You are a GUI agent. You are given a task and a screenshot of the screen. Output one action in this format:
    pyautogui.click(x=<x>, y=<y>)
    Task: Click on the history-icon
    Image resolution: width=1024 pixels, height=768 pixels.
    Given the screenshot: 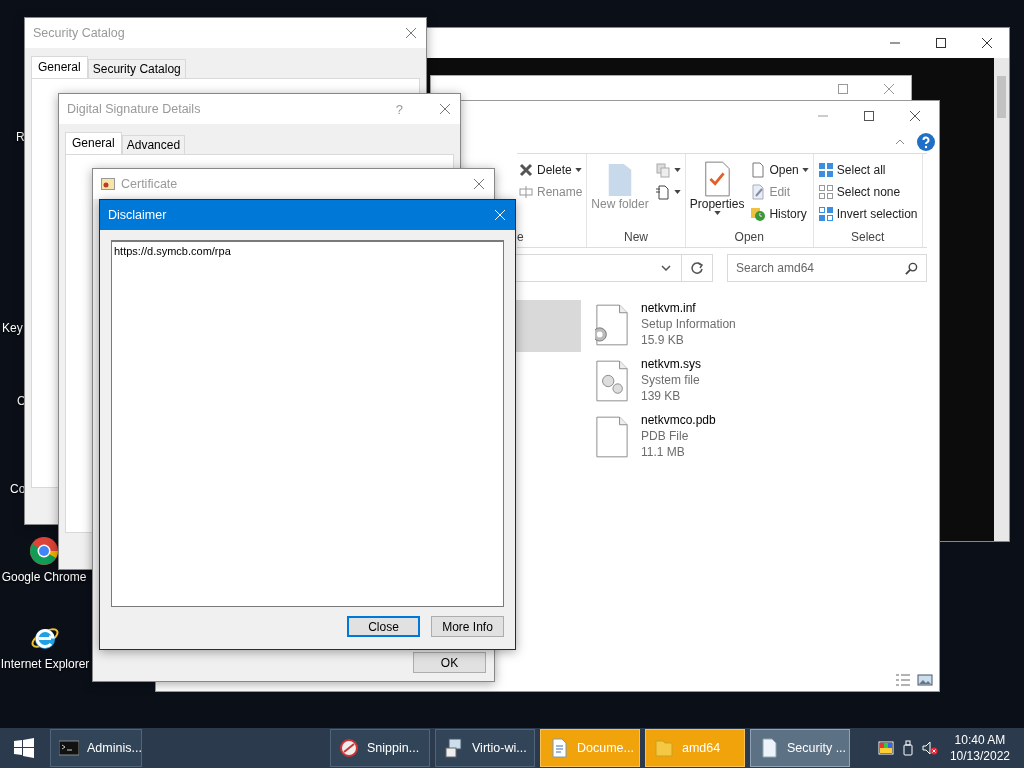 What is the action you would take?
    pyautogui.click(x=758, y=213)
    